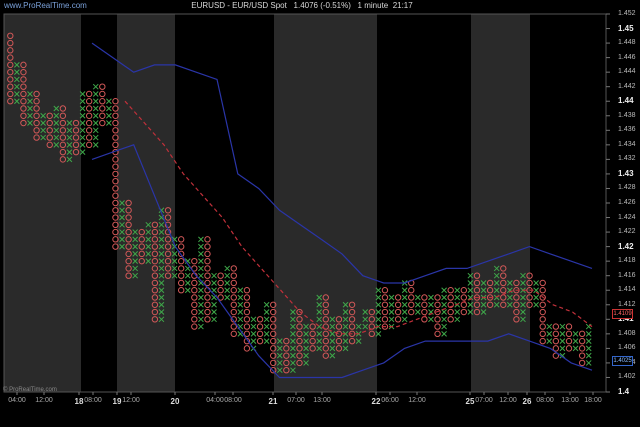 This screenshot has width=640, height=427. Describe the element at coordinates (627, 348) in the screenshot. I see `y-tick-label: 1.406` at that location.